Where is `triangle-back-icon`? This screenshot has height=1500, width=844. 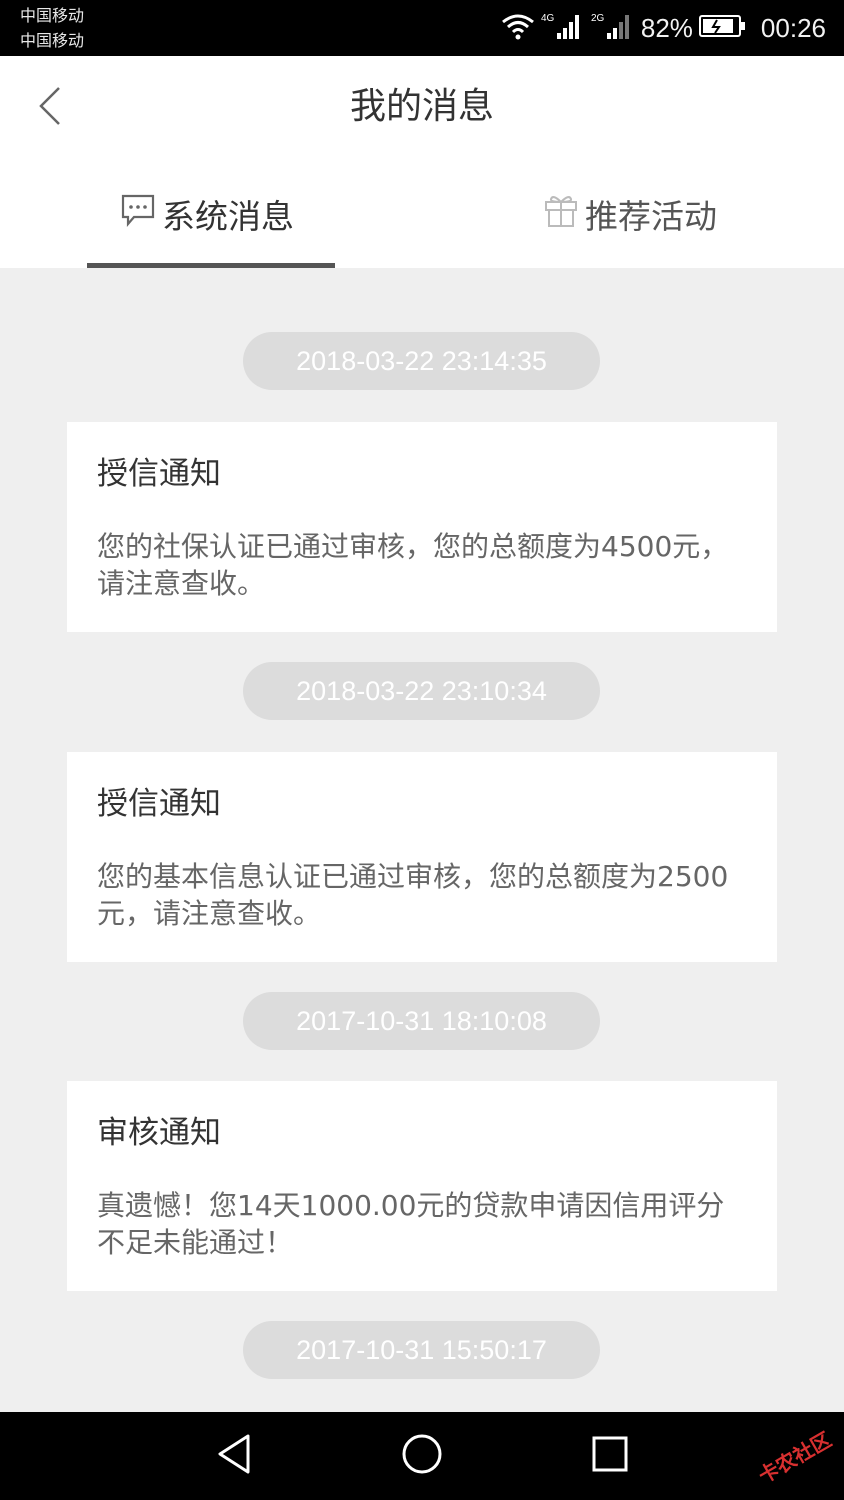
triangle-back-icon is located at coordinates (234, 1456).